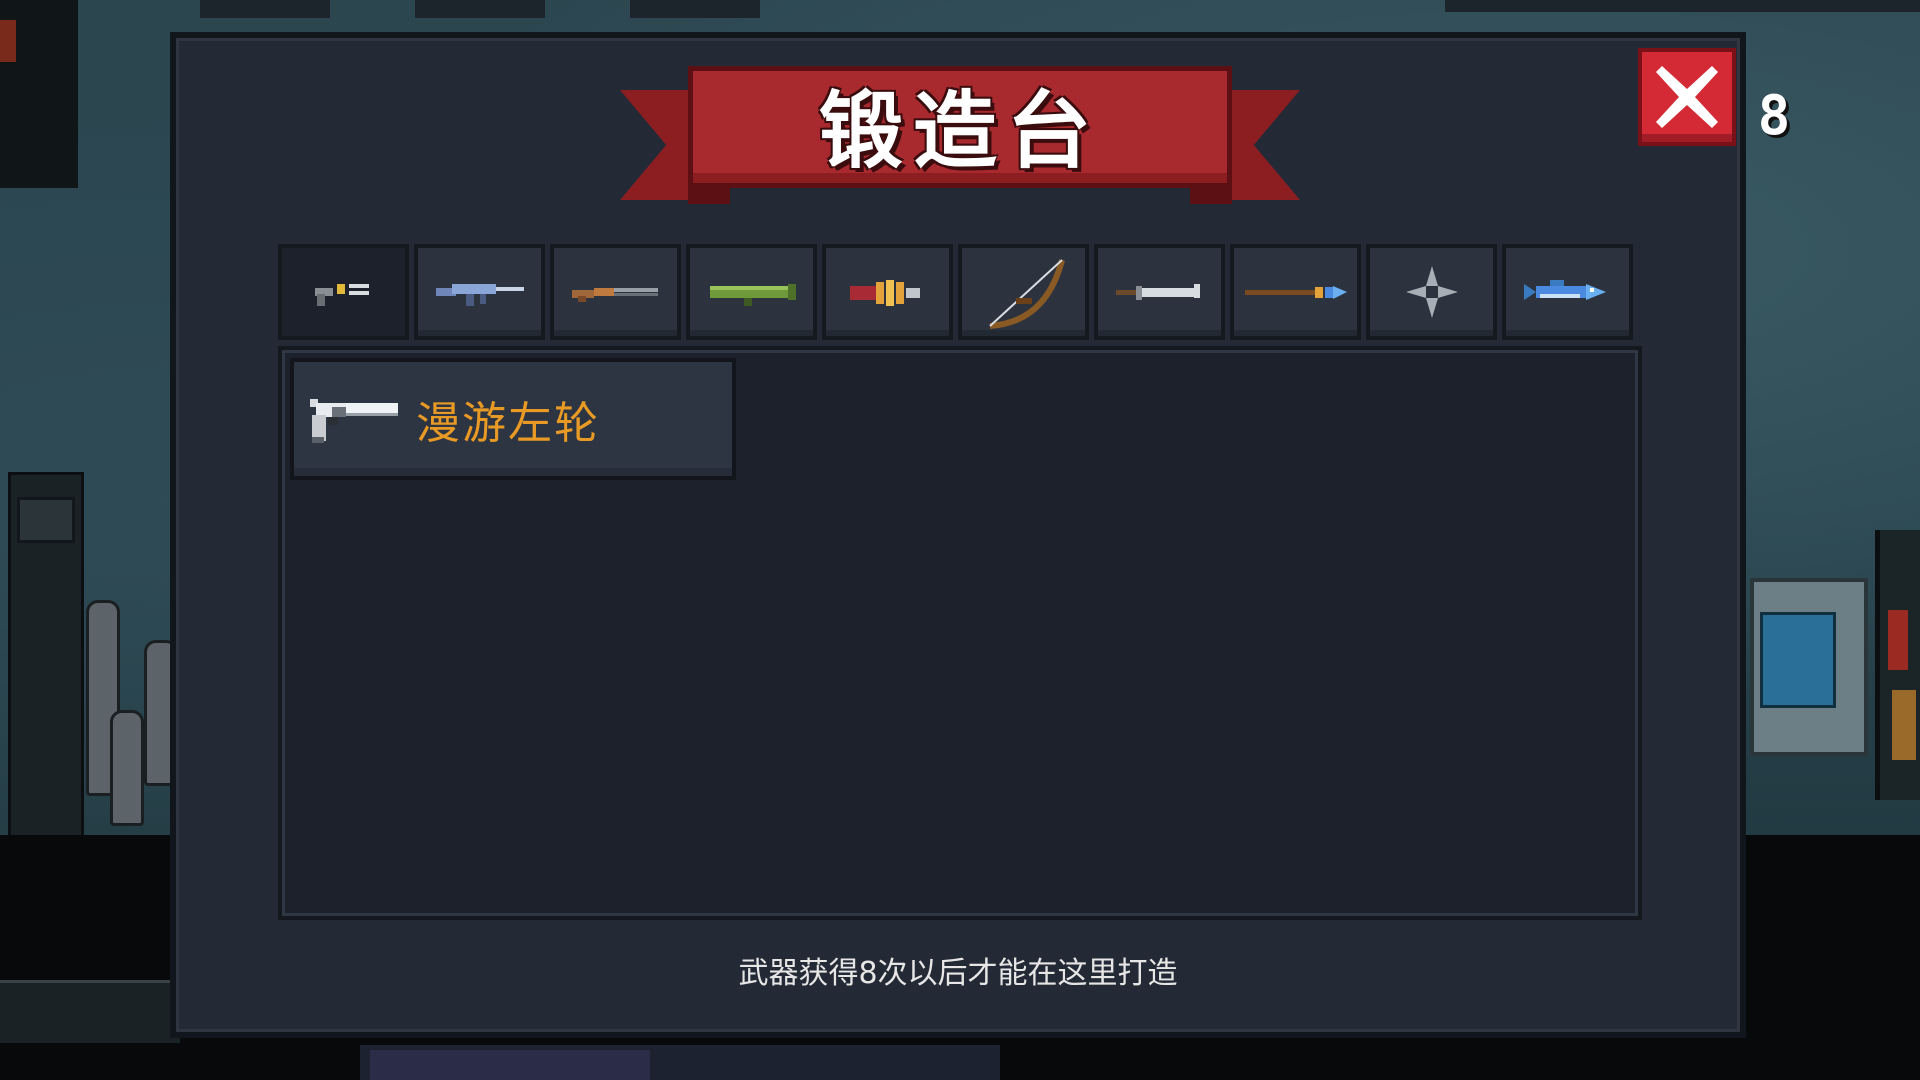  What do you see at coordinates (955, 292) in the screenshot?
I see `category-tabs` at bounding box center [955, 292].